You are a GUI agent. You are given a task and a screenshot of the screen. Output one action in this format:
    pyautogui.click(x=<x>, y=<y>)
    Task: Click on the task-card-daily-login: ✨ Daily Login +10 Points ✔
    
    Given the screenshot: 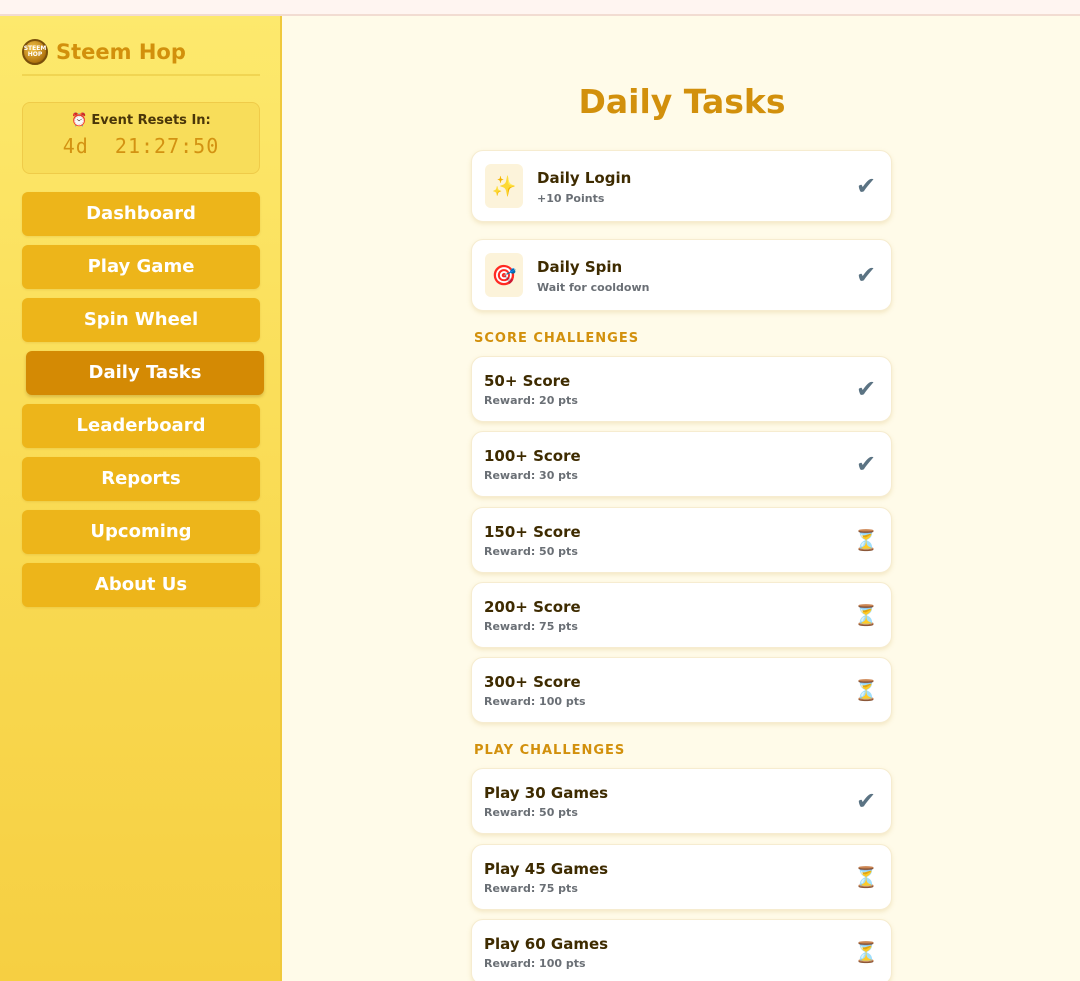 What is the action you would take?
    pyautogui.click(x=681, y=186)
    